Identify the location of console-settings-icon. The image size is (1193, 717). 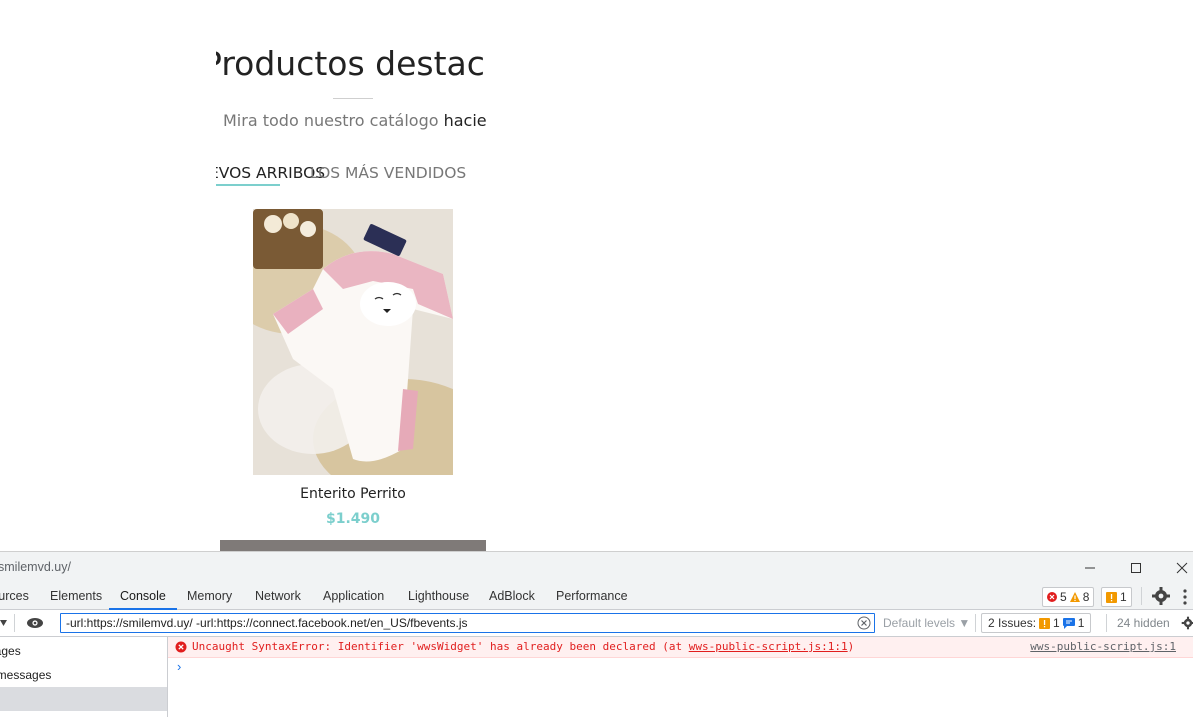
(1187, 623).